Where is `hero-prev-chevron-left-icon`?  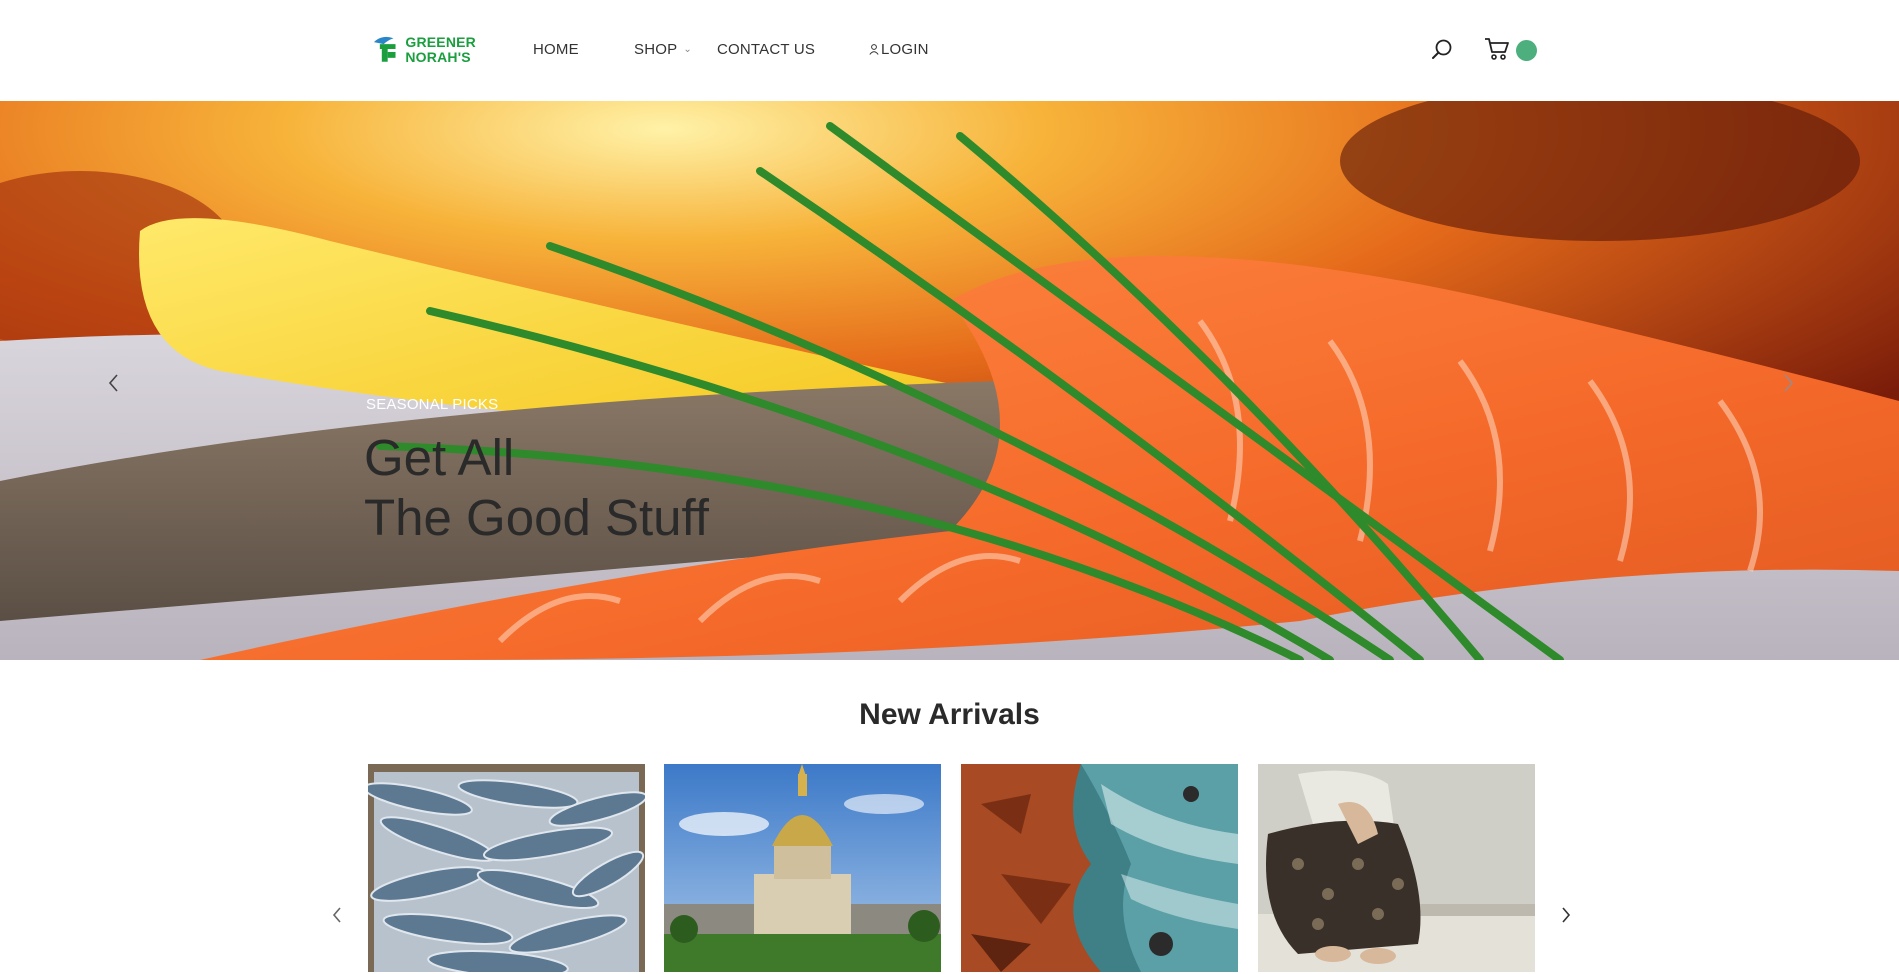 hero-prev-chevron-left-icon is located at coordinates (114, 383).